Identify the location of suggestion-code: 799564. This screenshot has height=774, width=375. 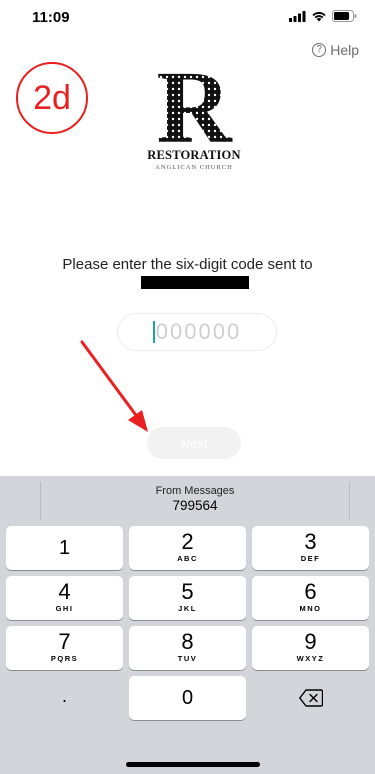
(195, 505).